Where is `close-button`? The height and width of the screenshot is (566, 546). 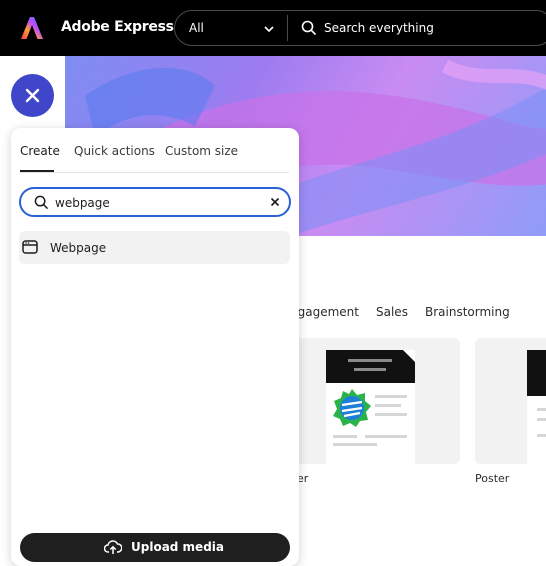
close-button is located at coordinates (32, 95).